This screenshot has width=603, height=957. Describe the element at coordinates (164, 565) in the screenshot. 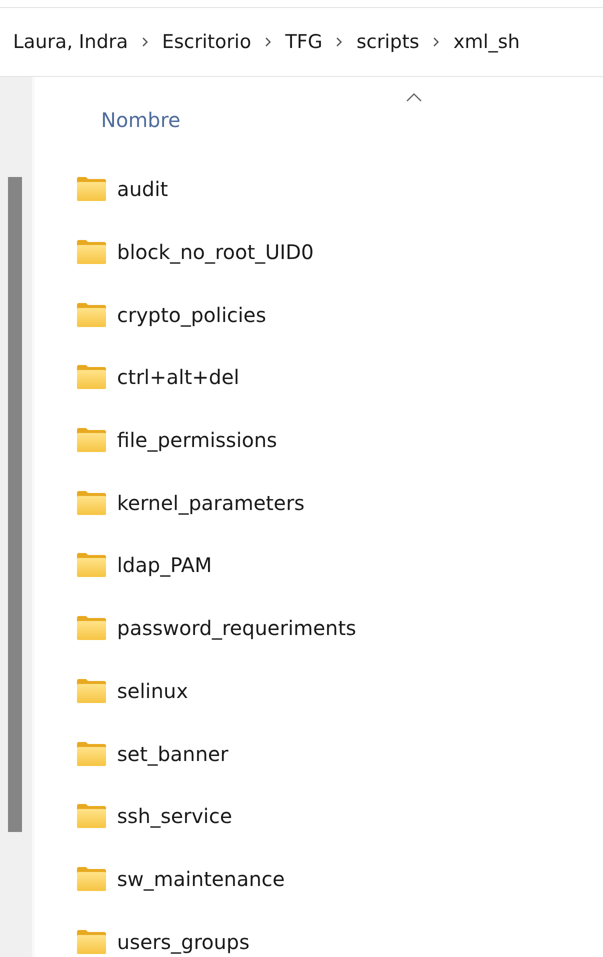

I see `folder-name: ldap_PAM` at that location.